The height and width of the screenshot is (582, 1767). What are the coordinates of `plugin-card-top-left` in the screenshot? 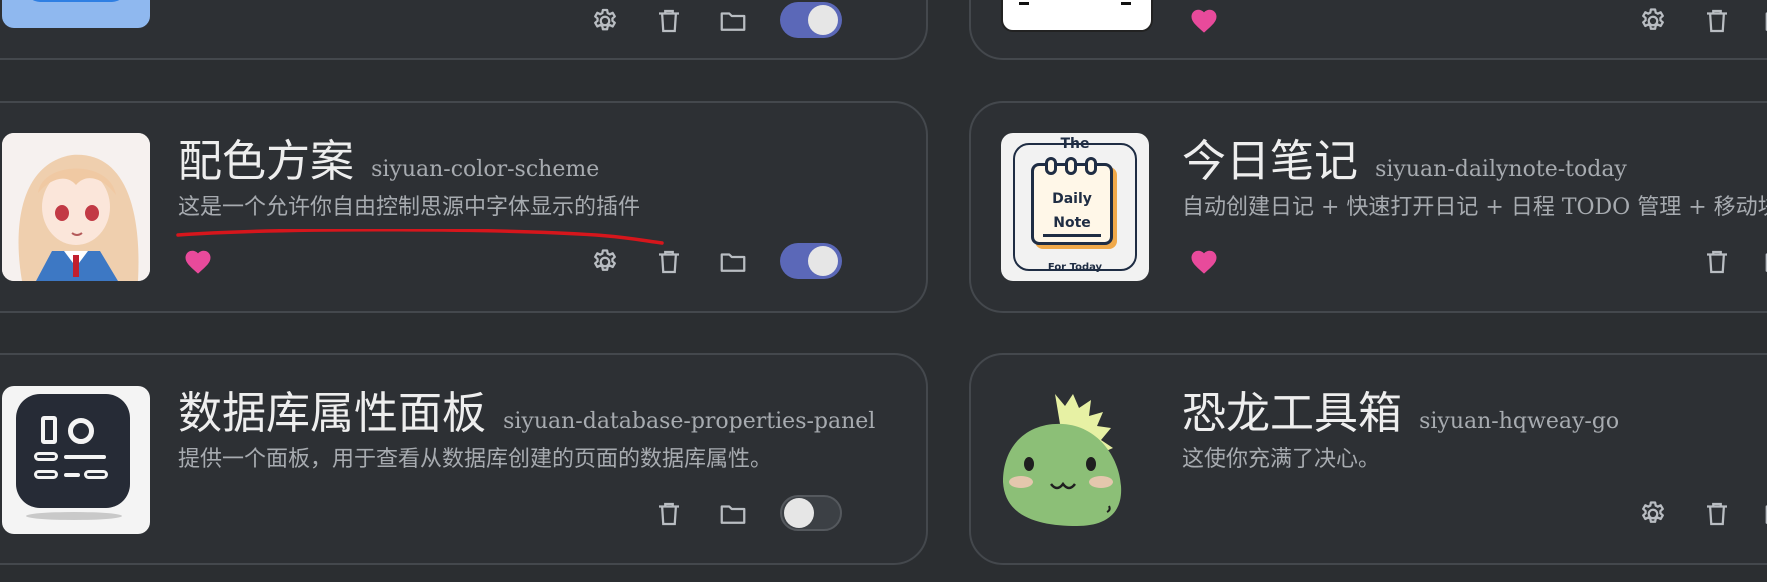 It's located at (464, 30).